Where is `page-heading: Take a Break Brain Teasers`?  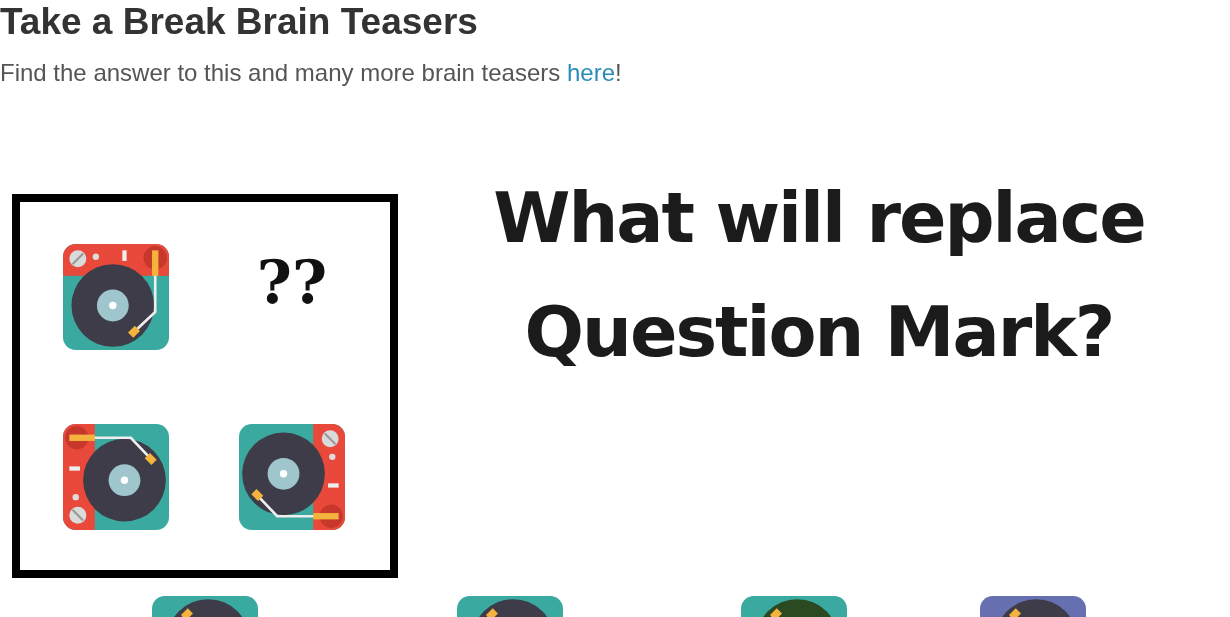 page-heading: Take a Break Brain Teasers is located at coordinates (239, 22).